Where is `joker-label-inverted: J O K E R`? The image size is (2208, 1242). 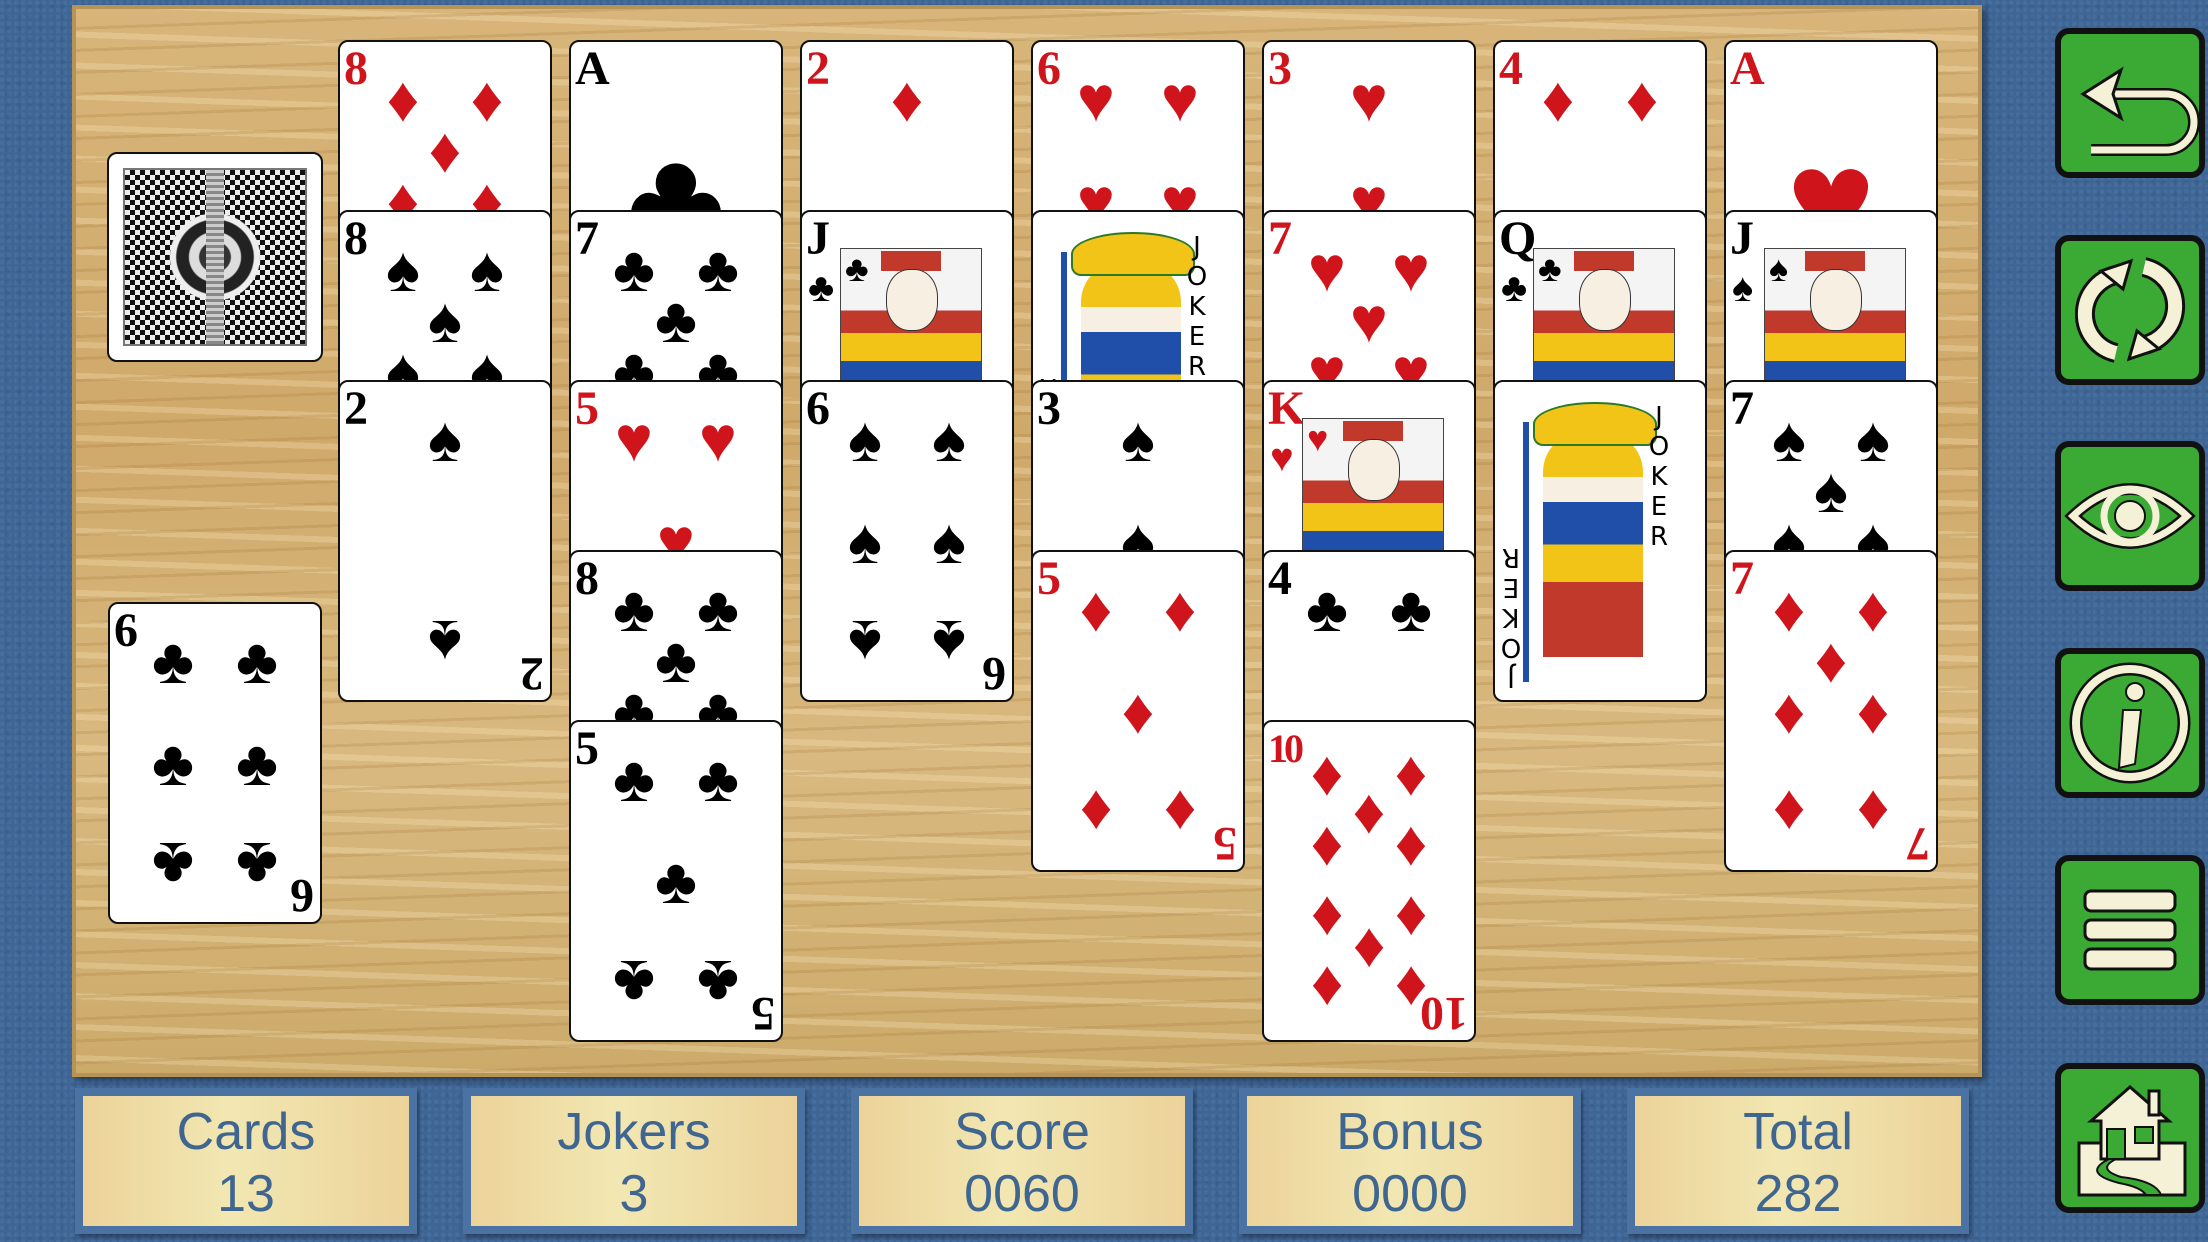
joker-label-inverted: J O K E R is located at coordinates (1511, 617).